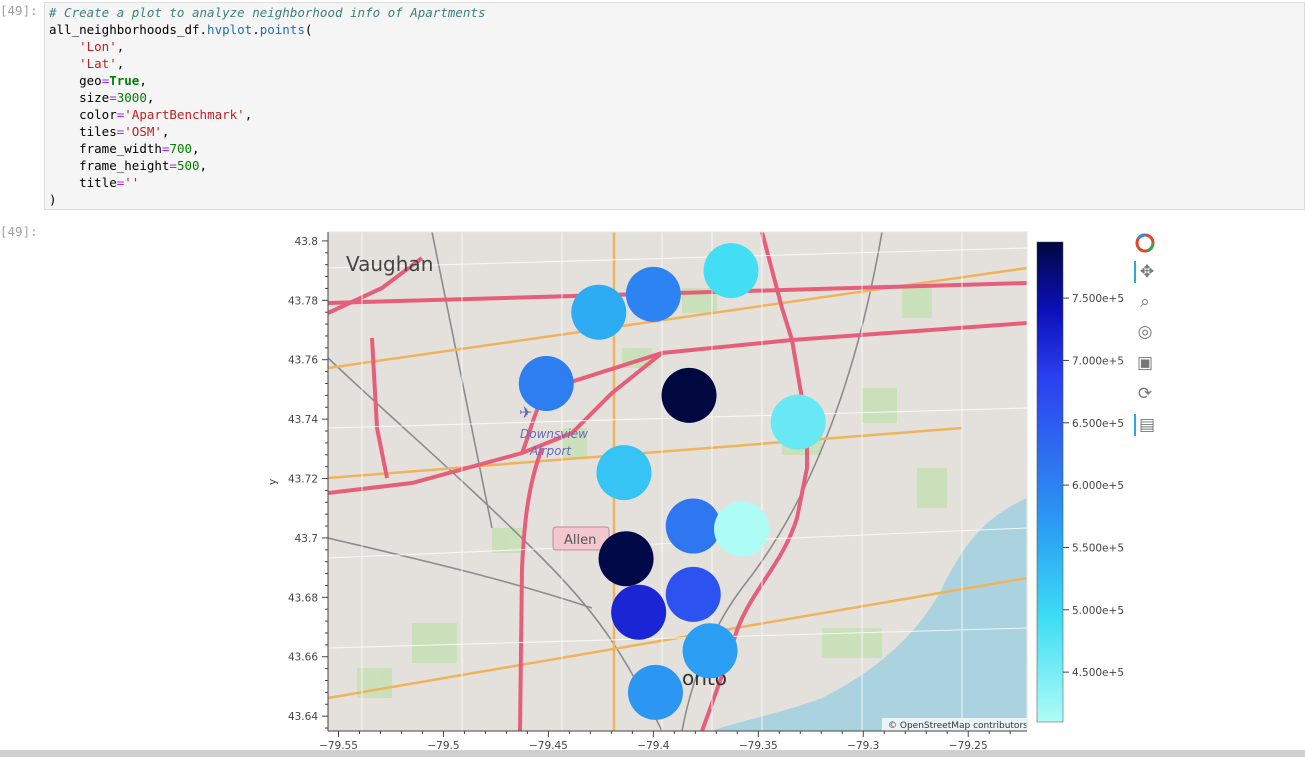  I want to click on code-kw-geo: geo, so click(90, 80).